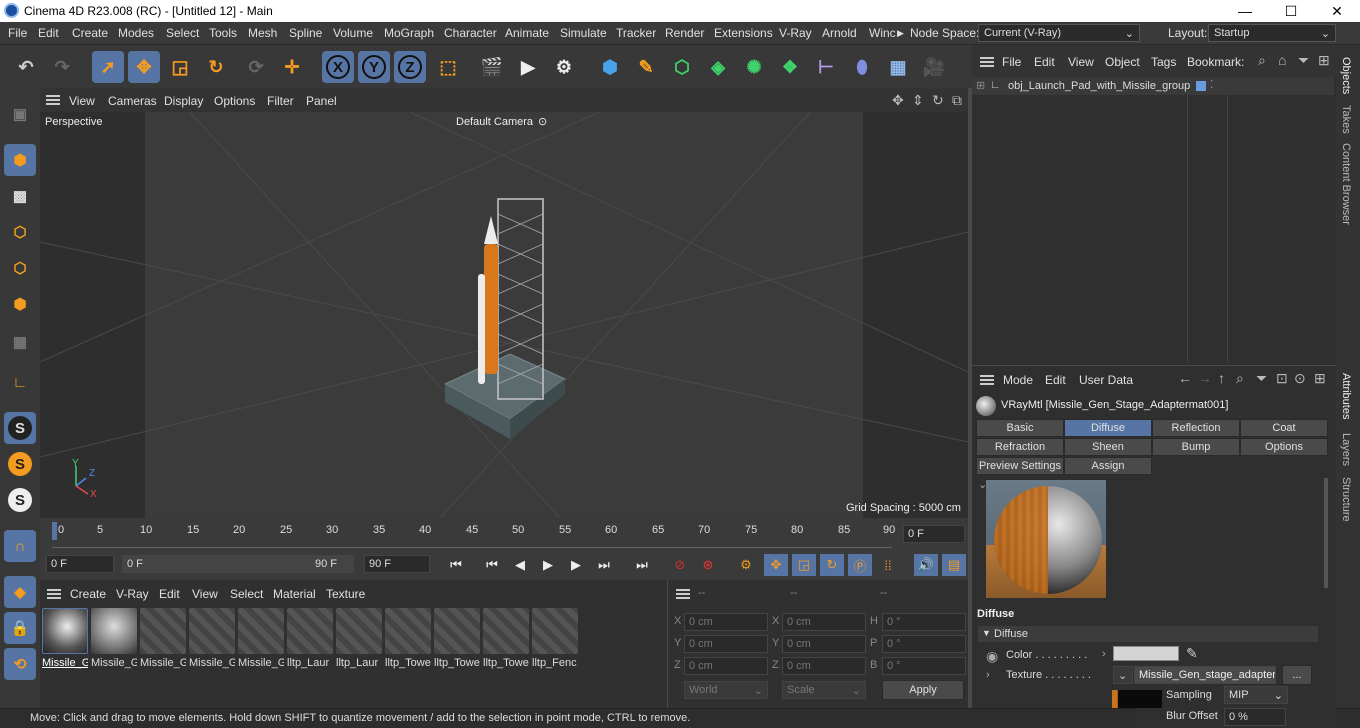  What do you see at coordinates (17, 33) in the screenshot?
I see `menu-file: File` at bounding box center [17, 33].